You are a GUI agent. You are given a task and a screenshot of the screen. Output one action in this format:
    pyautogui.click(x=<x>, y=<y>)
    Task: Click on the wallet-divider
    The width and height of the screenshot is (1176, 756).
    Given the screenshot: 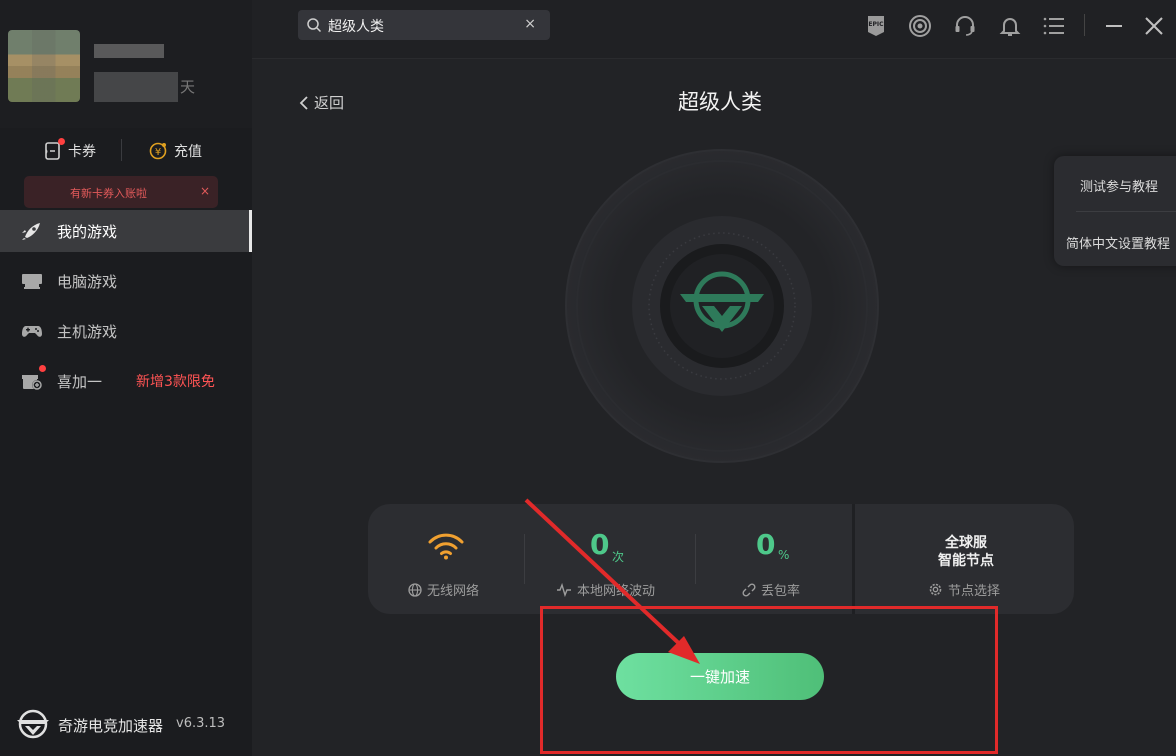 What is the action you would take?
    pyautogui.click(x=121, y=150)
    